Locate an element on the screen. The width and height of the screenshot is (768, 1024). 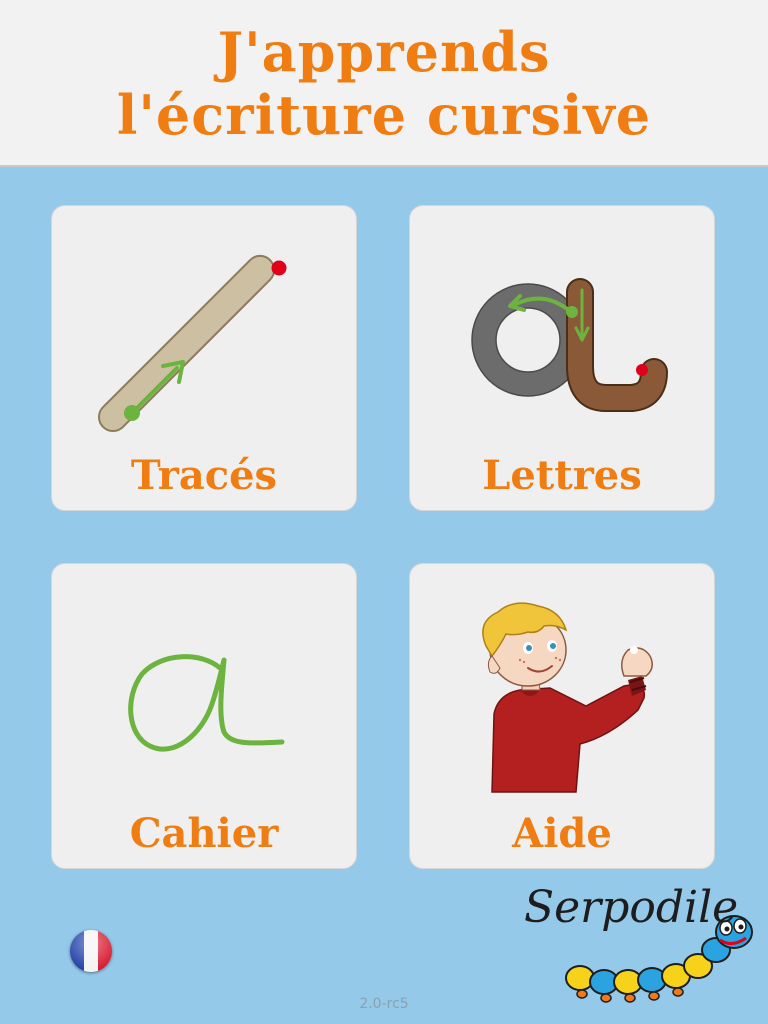
version-label: 2.0-rc5 is located at coordinates (384, 1004).